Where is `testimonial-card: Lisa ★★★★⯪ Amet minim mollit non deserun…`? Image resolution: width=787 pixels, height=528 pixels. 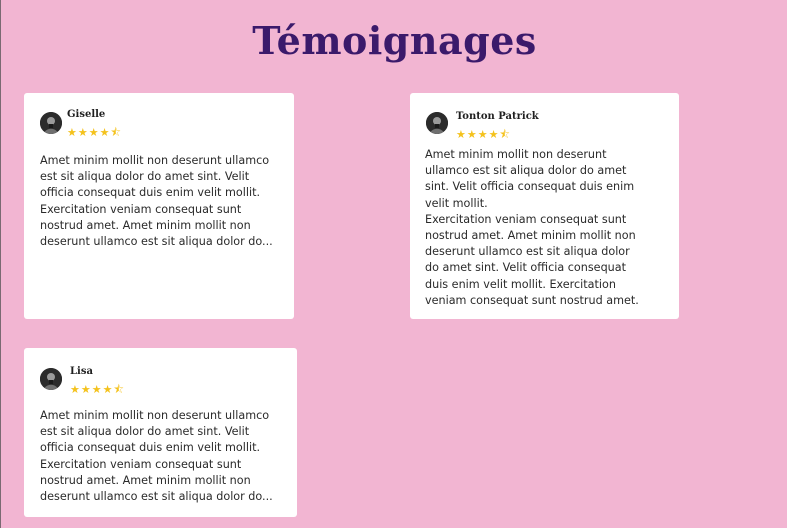
testimonial-card: Lisa ★★★★⯪ Amet minim mollit non deserun… is located at coordinates (160, 432).